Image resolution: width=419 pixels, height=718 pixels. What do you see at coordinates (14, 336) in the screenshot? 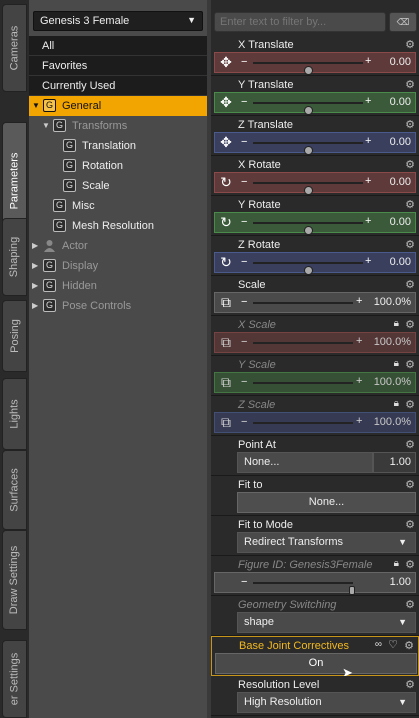
I see `tab-posing: Posing` at bounding box center [14, 336].